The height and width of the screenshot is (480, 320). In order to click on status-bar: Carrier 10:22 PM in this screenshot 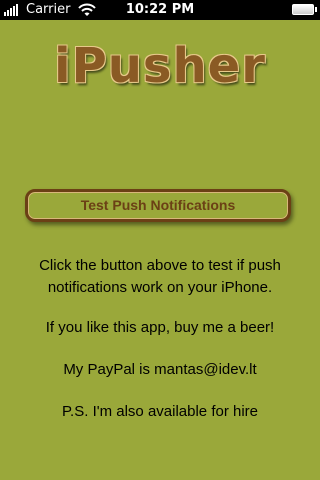, I will do `click(160, 10)`.